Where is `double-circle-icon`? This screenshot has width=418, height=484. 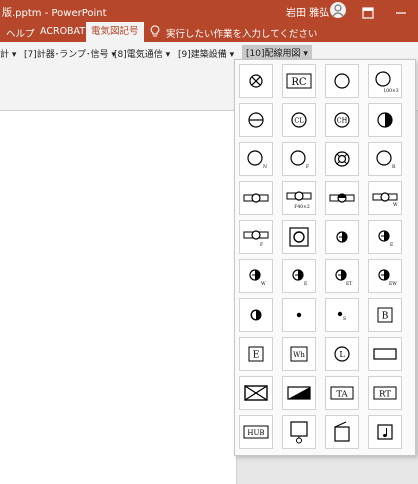 double-circle-icon is located at coordinates (342, 159).